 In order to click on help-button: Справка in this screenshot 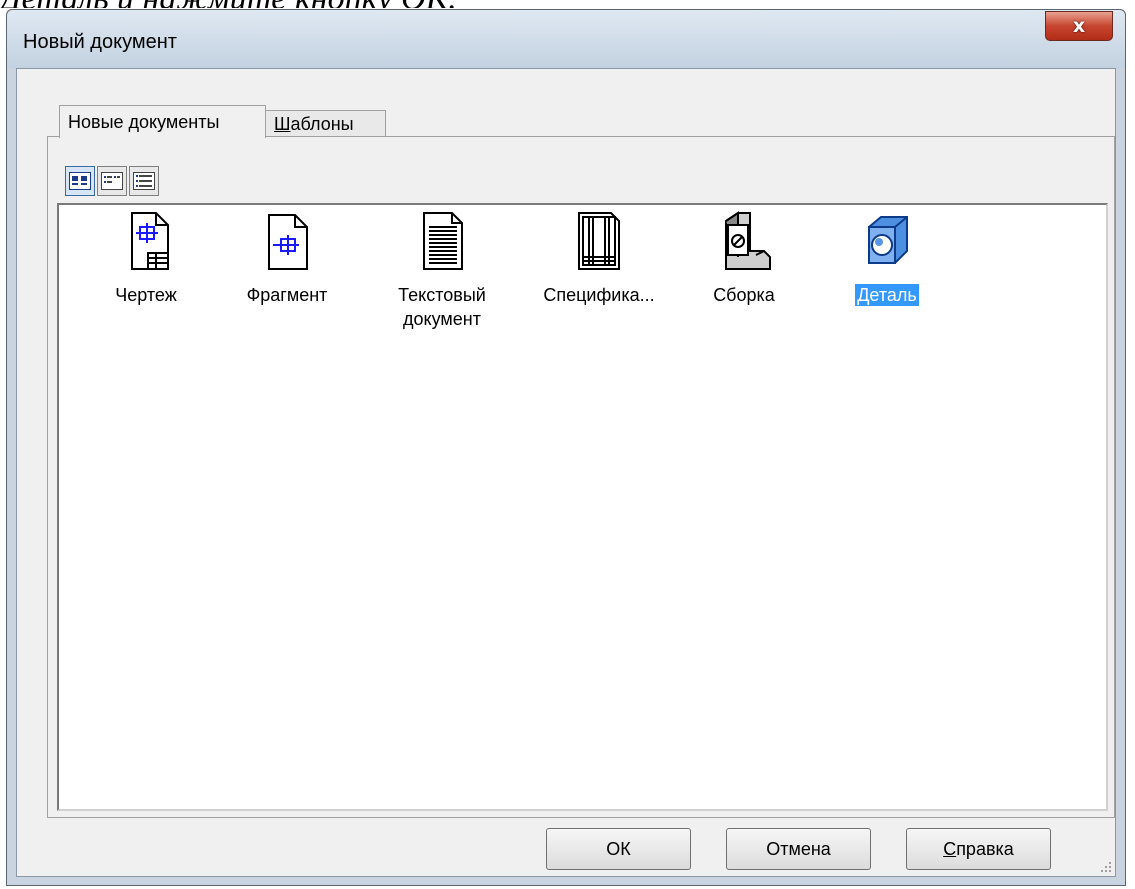, I will do `click(978, 849)`.